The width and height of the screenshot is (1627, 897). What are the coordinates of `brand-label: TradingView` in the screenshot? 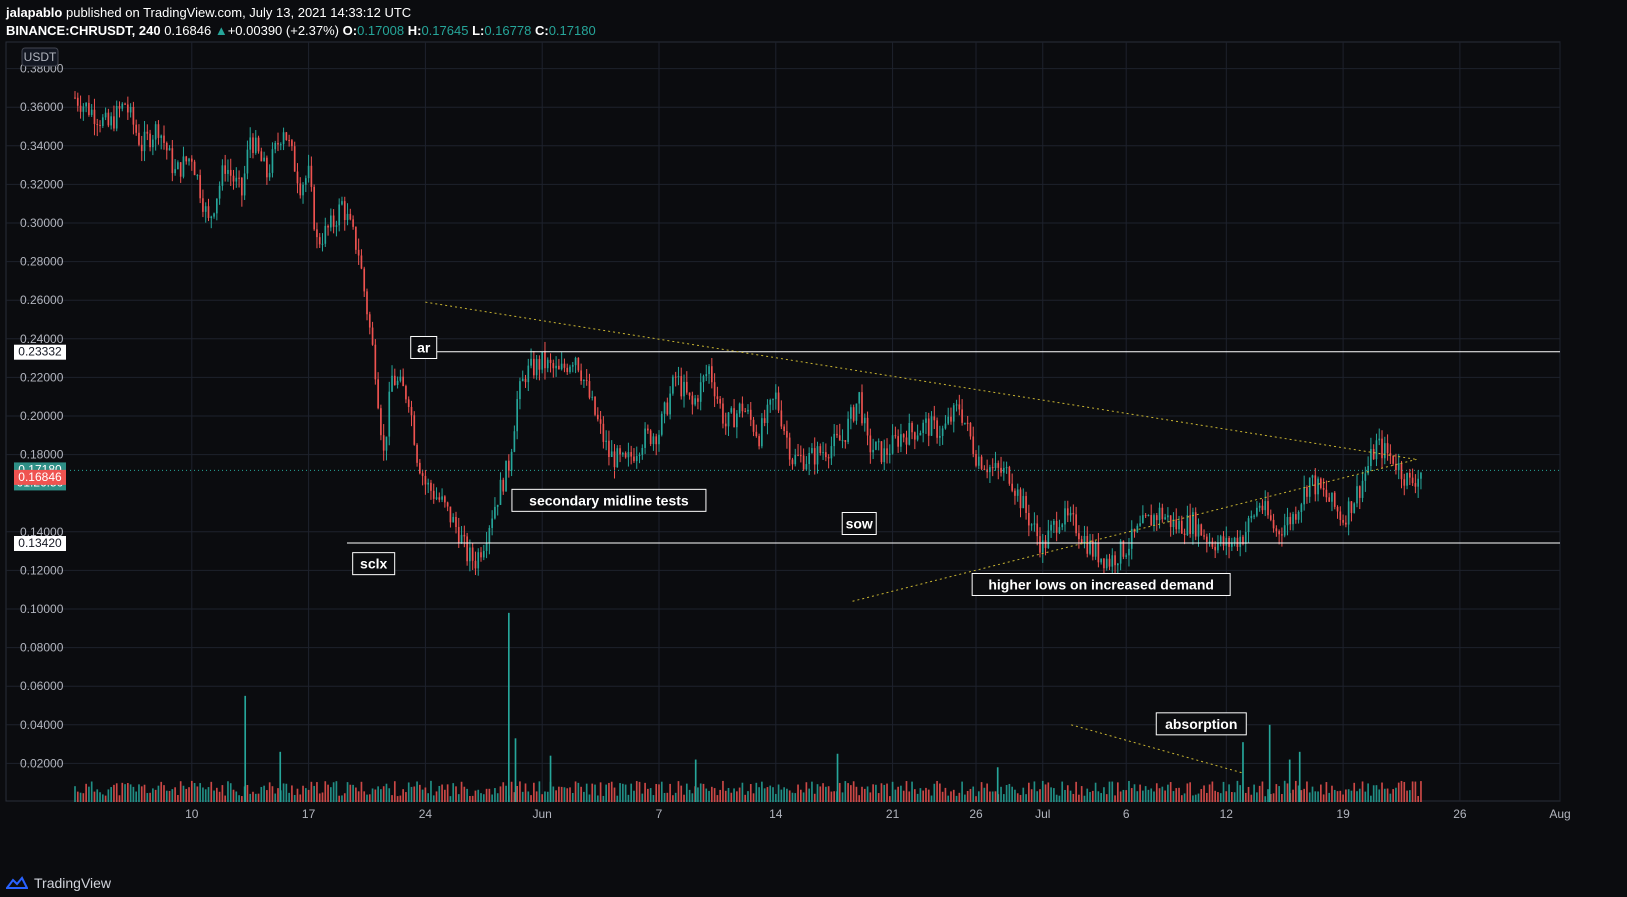 It's located at (72, 883).